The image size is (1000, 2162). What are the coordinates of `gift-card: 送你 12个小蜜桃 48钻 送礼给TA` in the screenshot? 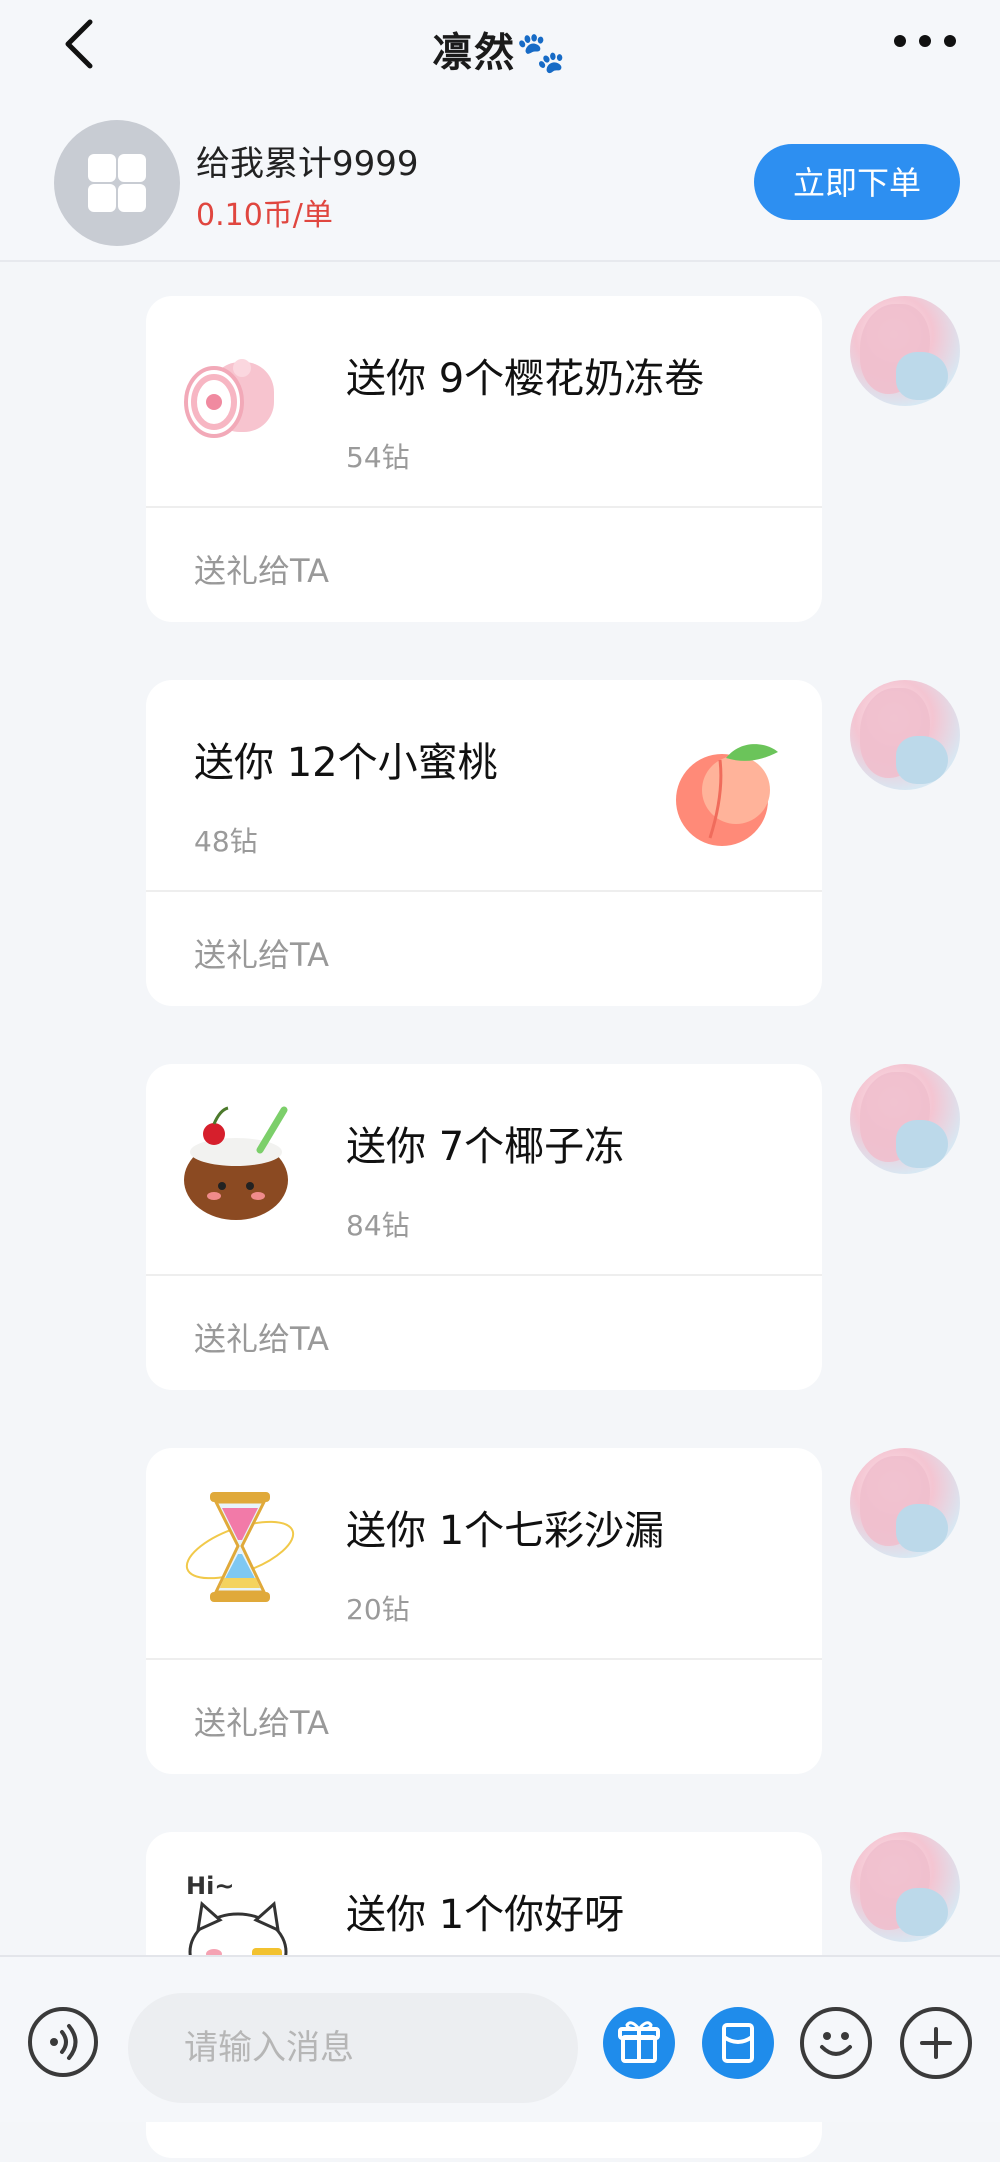 It's located at (484, 843).